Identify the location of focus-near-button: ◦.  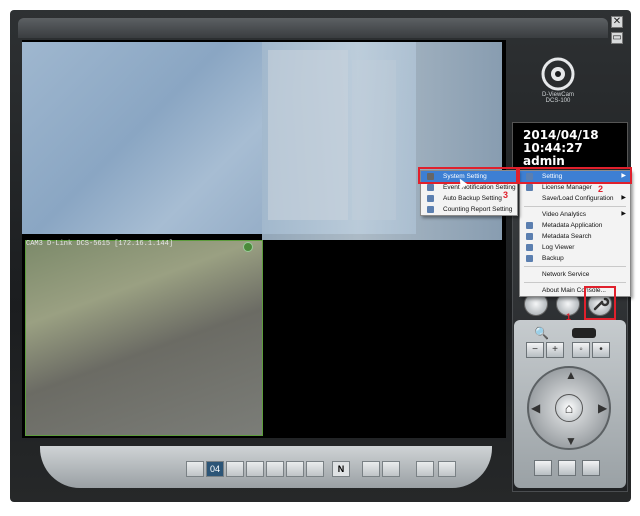
(581, 350).